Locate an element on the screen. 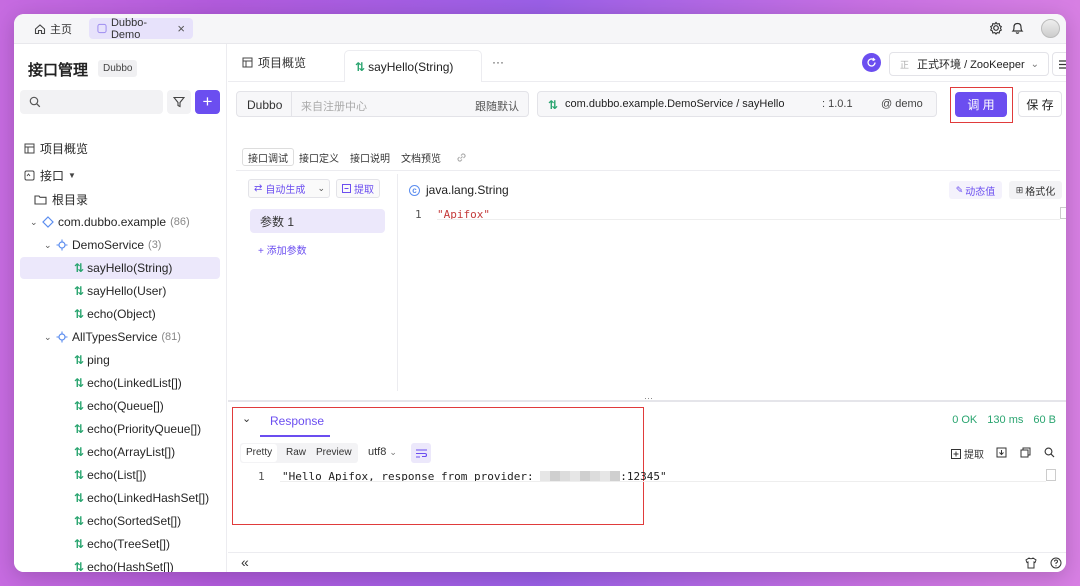  tree-label: echo(Object) is located at coordinates (121, 314).